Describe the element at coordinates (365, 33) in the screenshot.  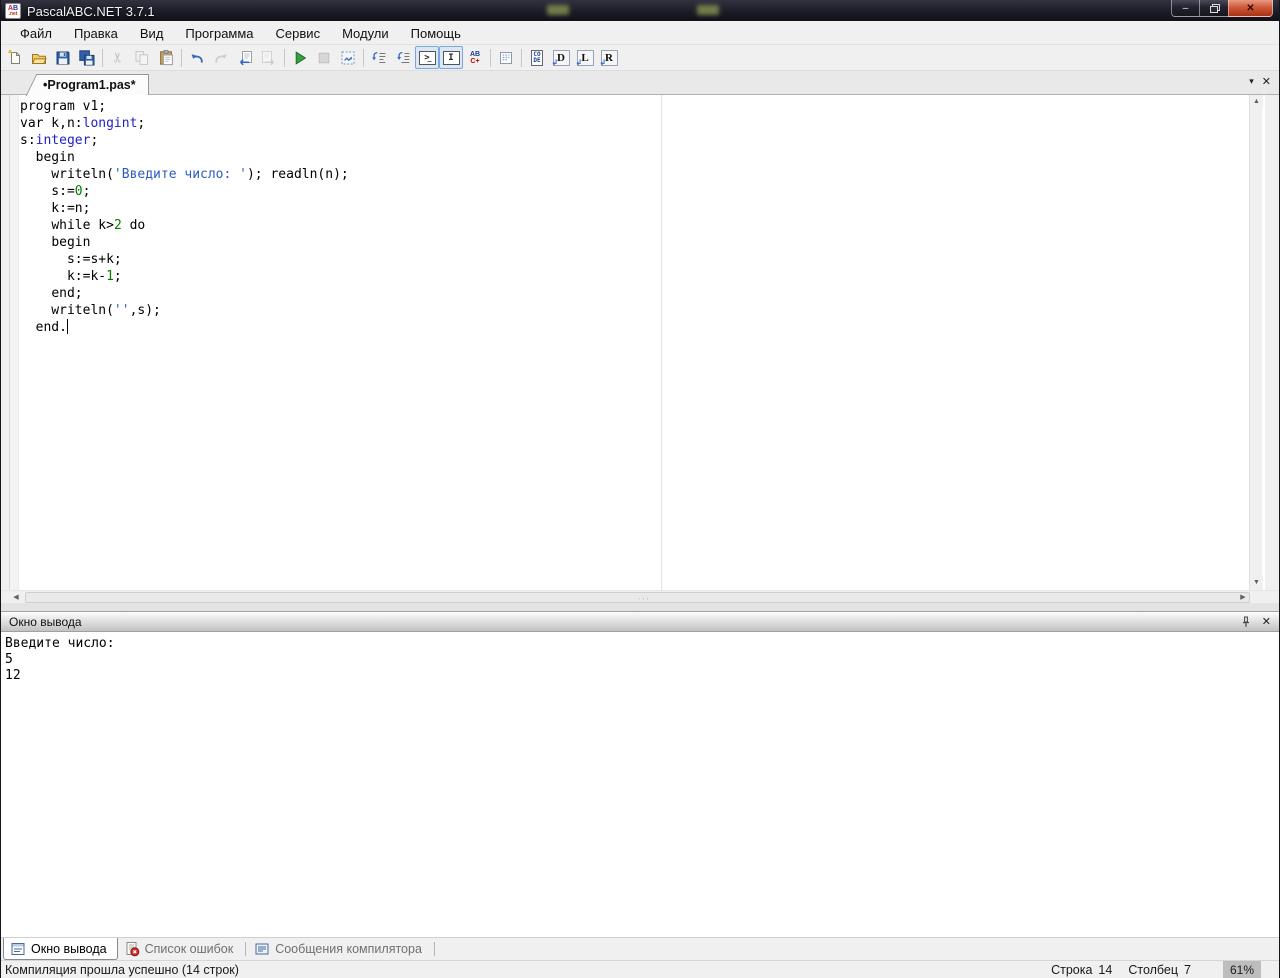
I see `menu-modules: Модули` at that location.